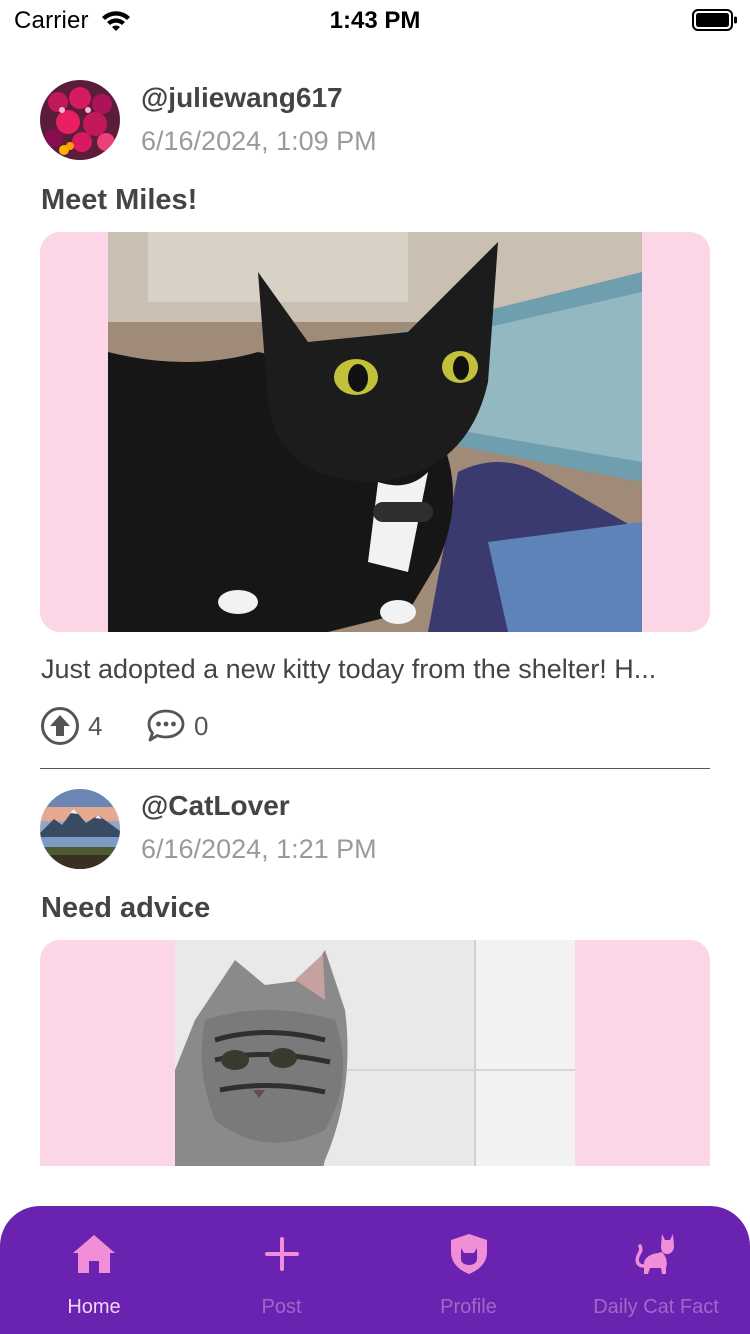  I want to click on tab-home: Home, so click(94, 1270).